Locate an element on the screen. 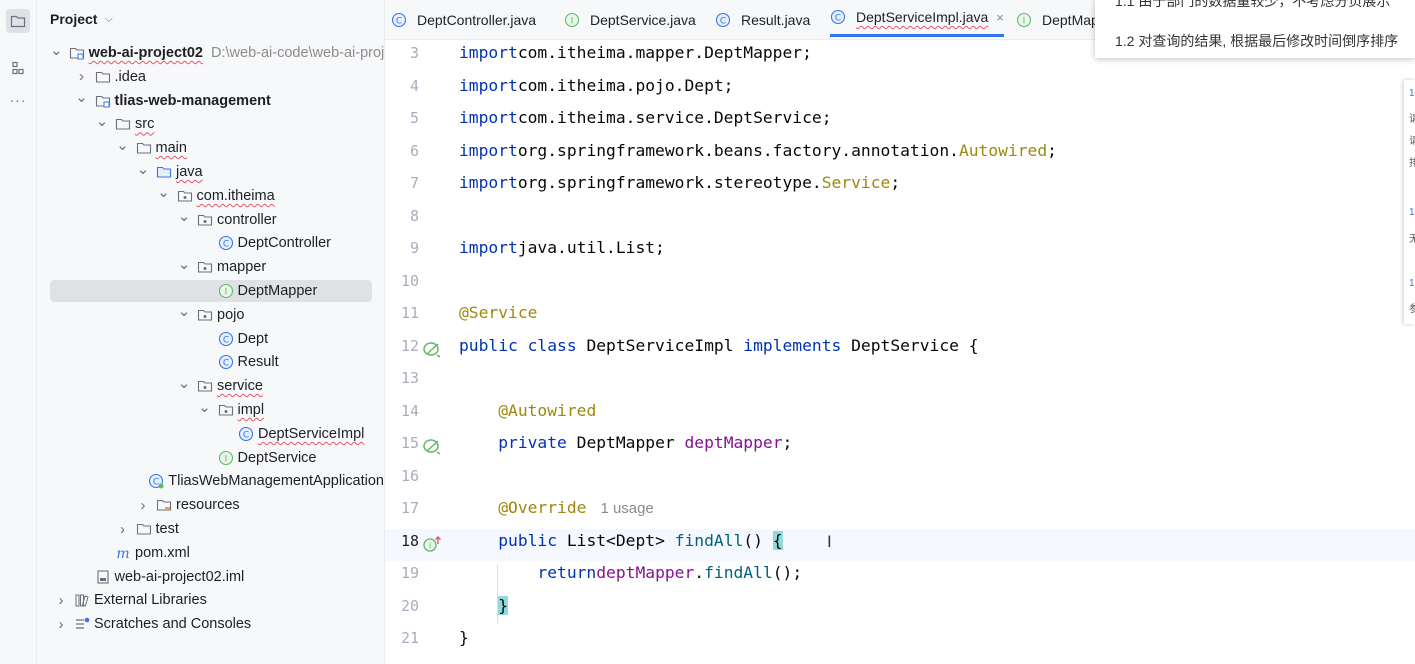 The width and height of the screenshot is (1415, 664). line-number: 21 is located at coordinates (409, 638).